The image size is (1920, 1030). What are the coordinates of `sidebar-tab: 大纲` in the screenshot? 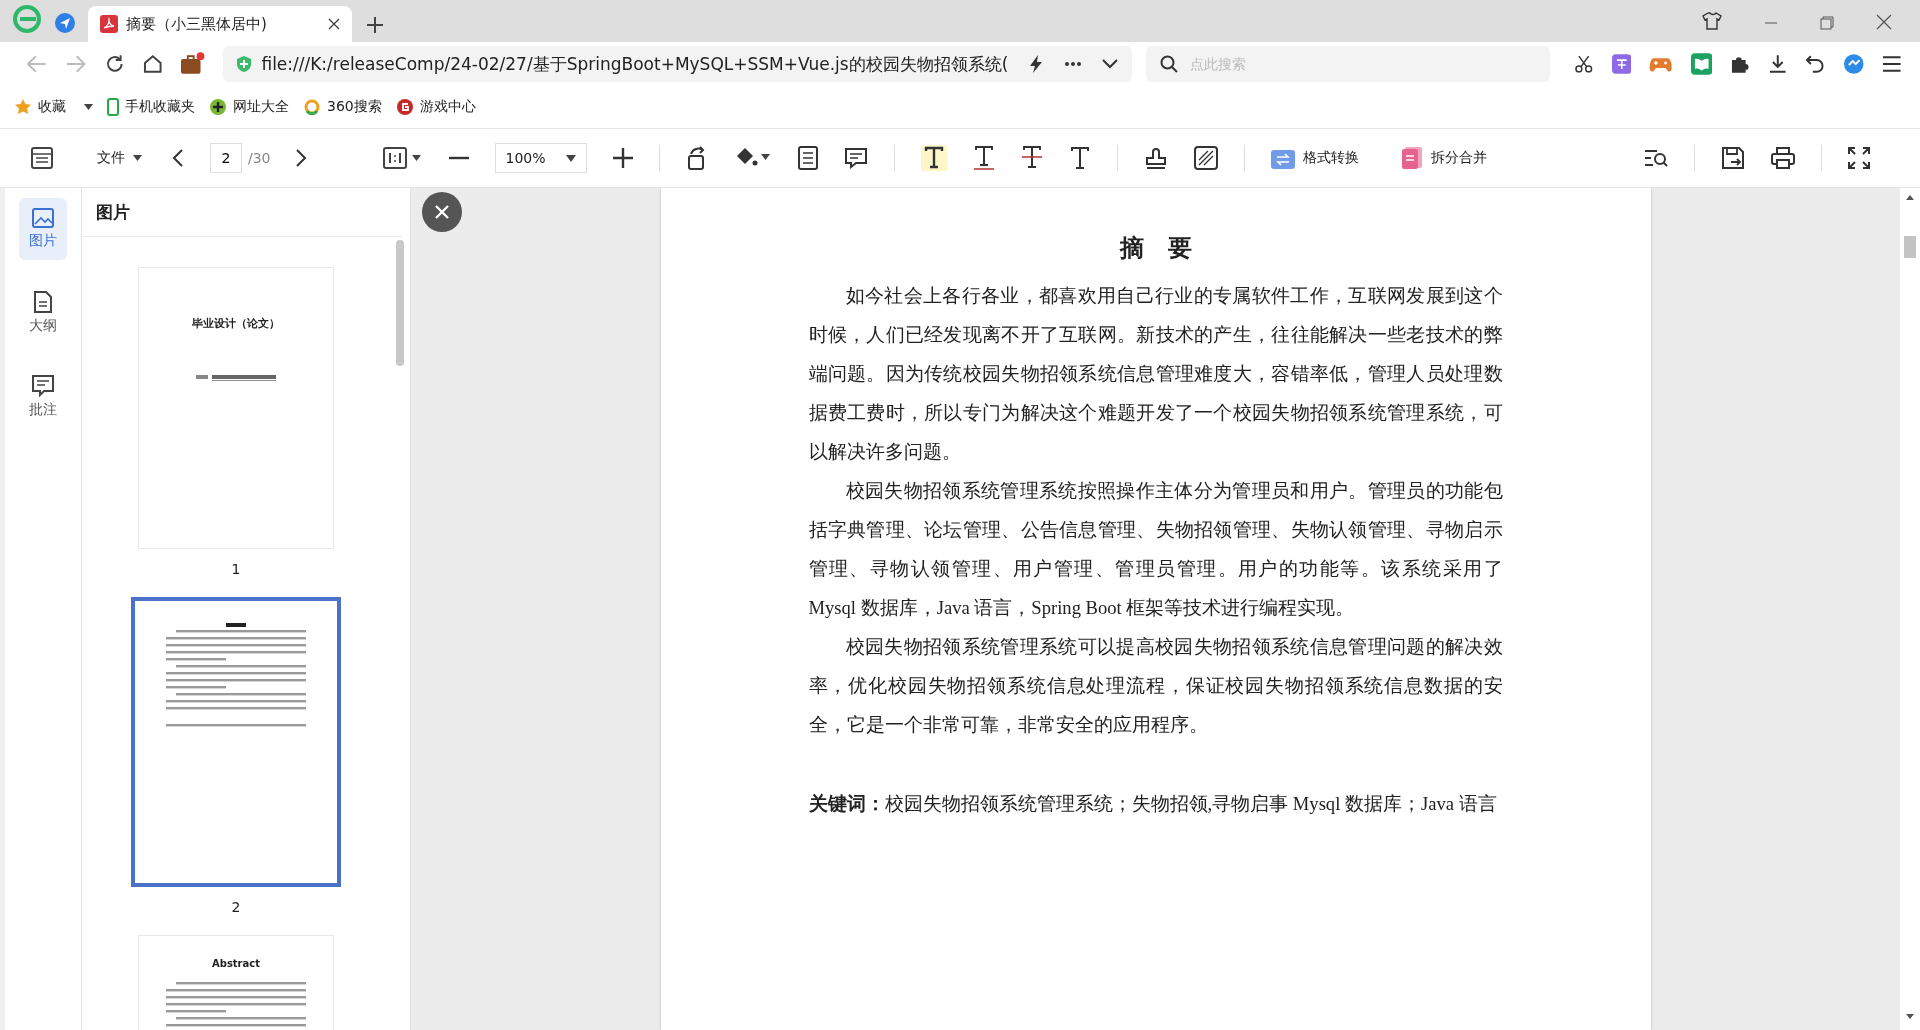 It's located at (43, 313).